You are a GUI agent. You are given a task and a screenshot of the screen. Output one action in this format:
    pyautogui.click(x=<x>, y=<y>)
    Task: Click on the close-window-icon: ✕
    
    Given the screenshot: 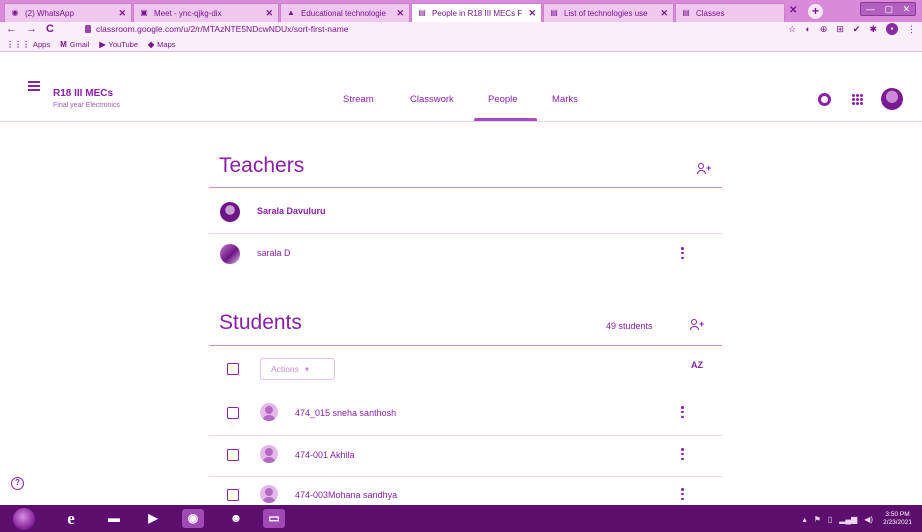 What is the action you would take?
    pyautogui.click(x=907, y=9)
    